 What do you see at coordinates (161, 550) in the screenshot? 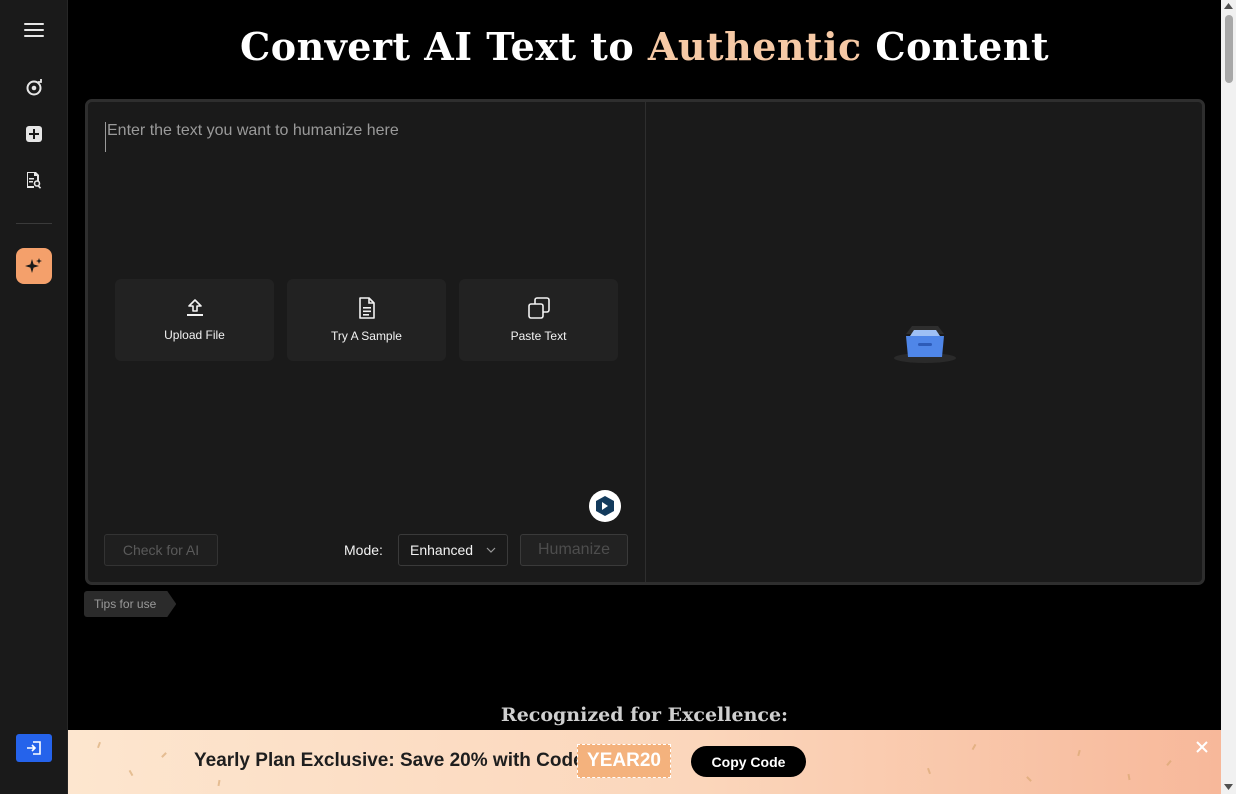
I see `check-ai-button: Check for AI` at bounding box center [161, 550].